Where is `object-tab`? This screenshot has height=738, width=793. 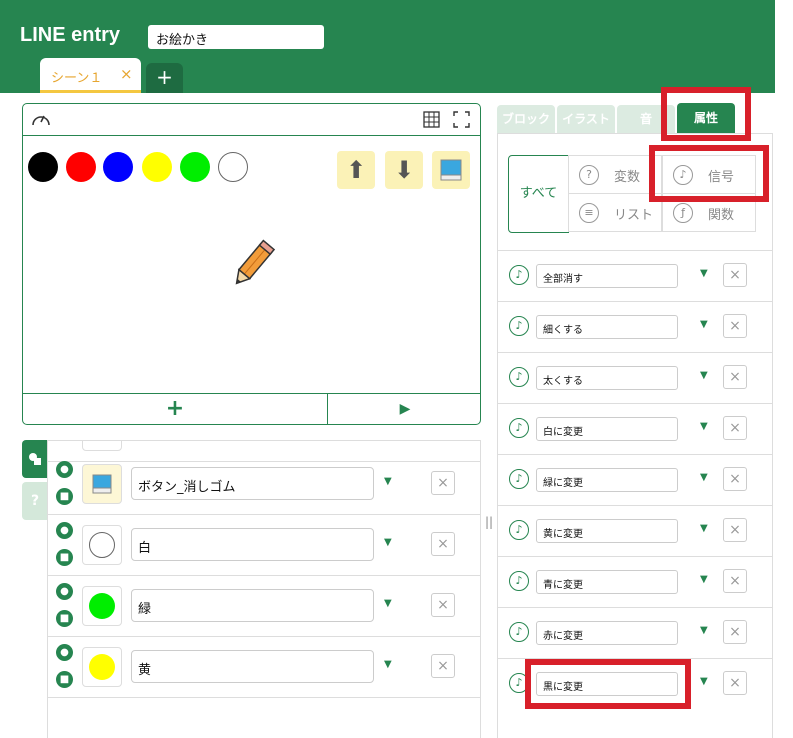 object-tab is located at coordinates (35, 459).